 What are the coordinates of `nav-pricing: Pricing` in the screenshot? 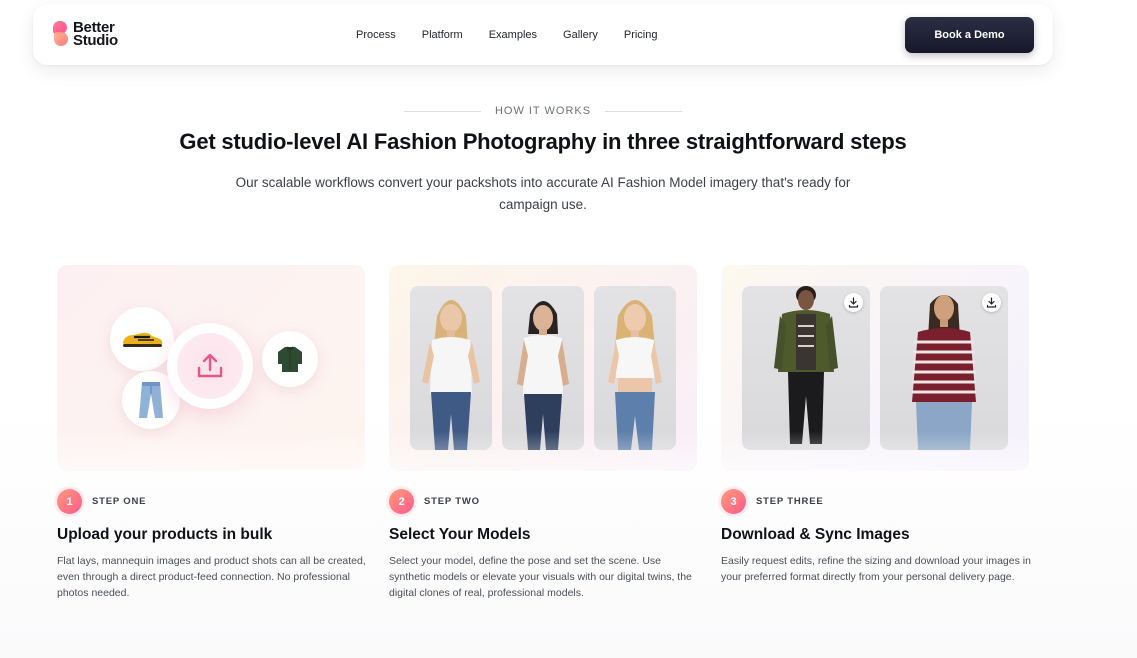 It's located at (641, 35).